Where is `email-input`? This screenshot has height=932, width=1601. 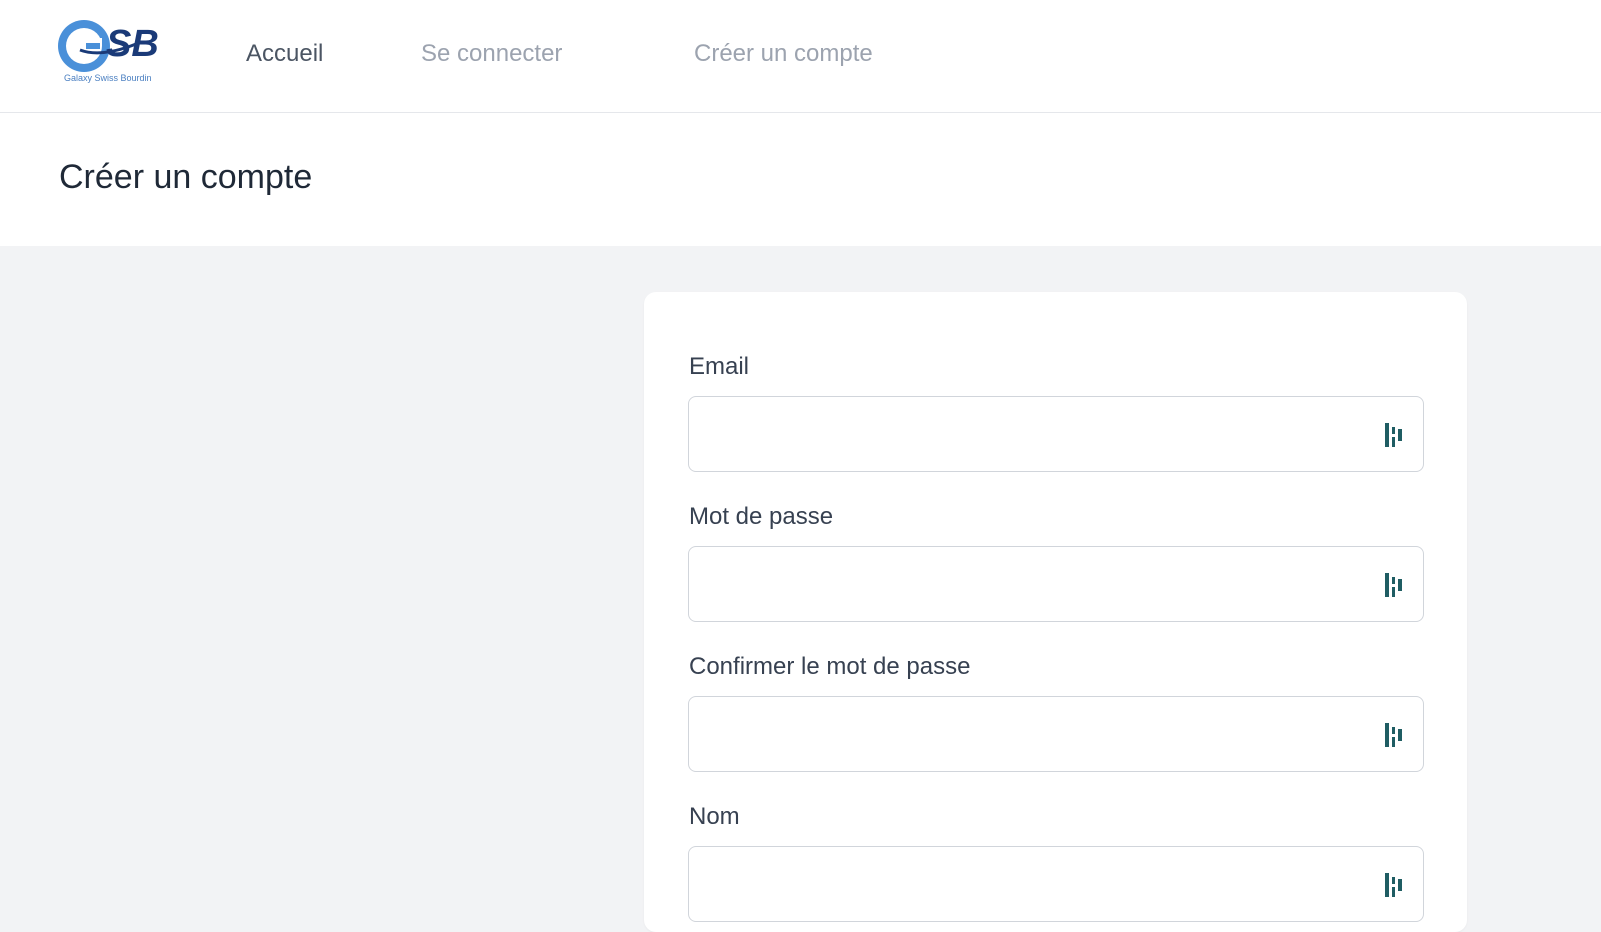
email-input is located at coordinates (1056, 434).